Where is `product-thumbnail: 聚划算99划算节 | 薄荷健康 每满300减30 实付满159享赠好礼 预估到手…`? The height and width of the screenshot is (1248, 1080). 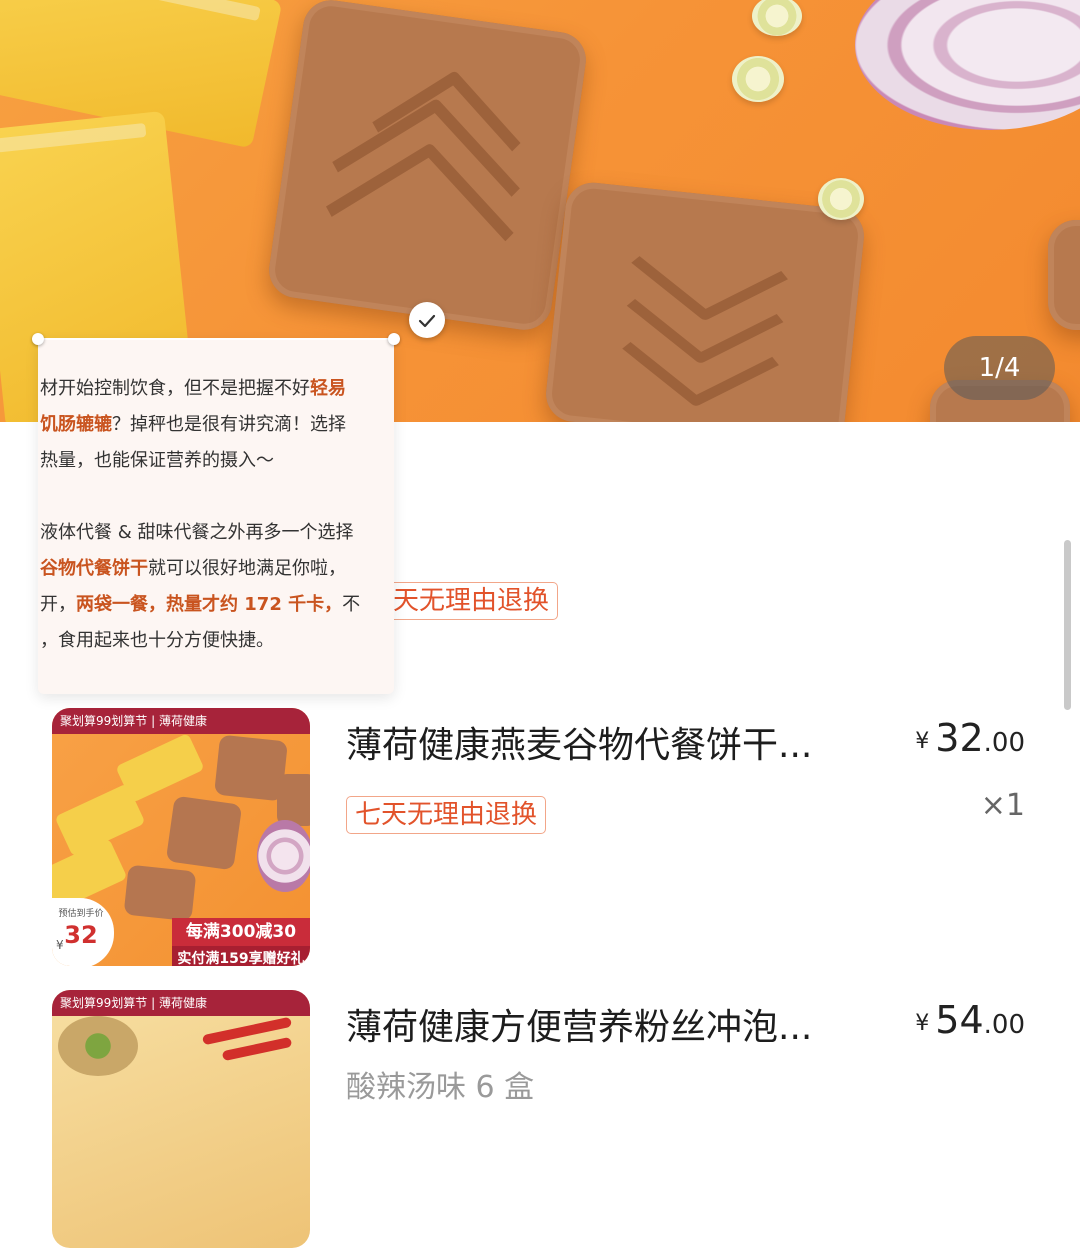 product-thumbnail: 聚划算99划算节 | 薄荷健康 每满300减30 实付满159享赠好礼 预估到手… is located at coordinates (181, 837).